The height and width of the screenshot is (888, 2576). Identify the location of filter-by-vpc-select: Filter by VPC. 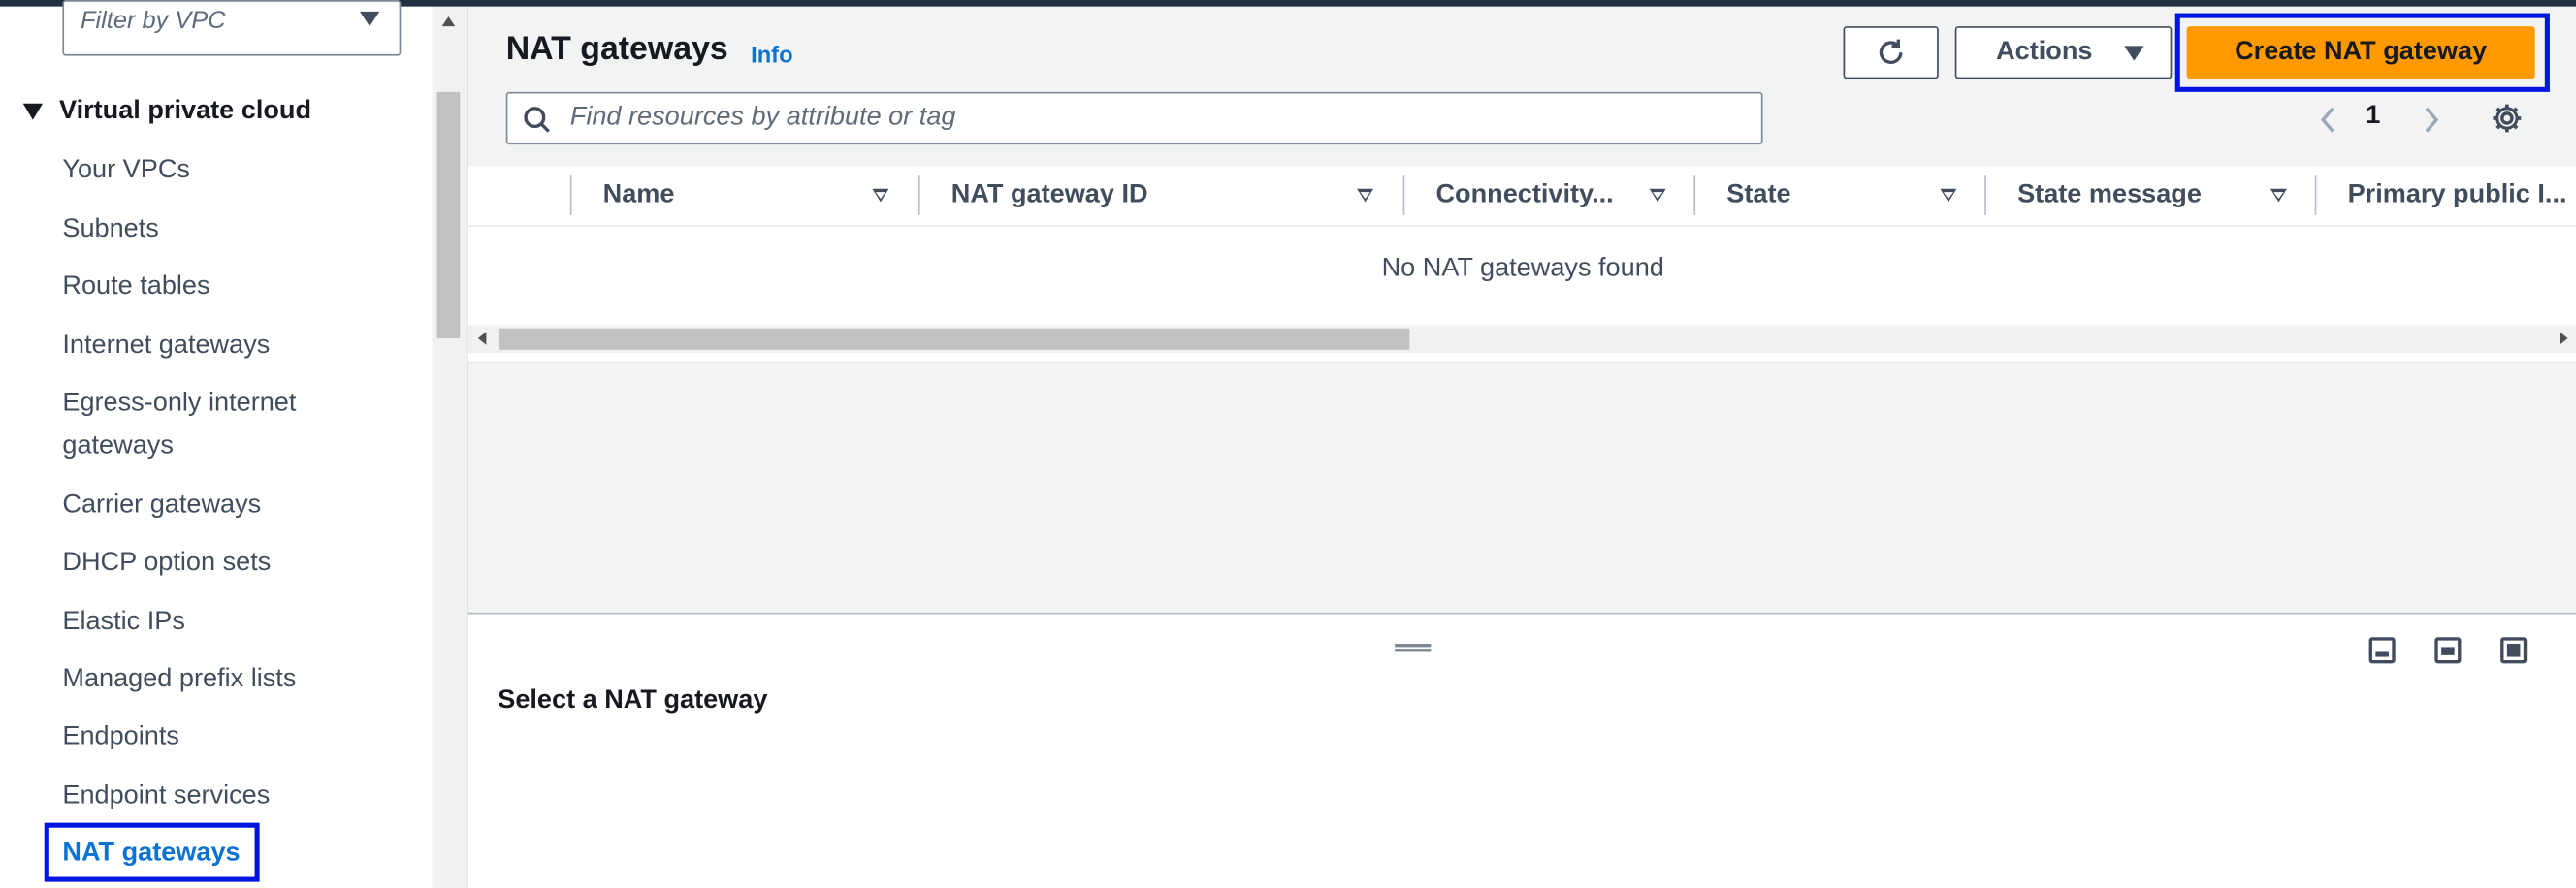
(232, 28).